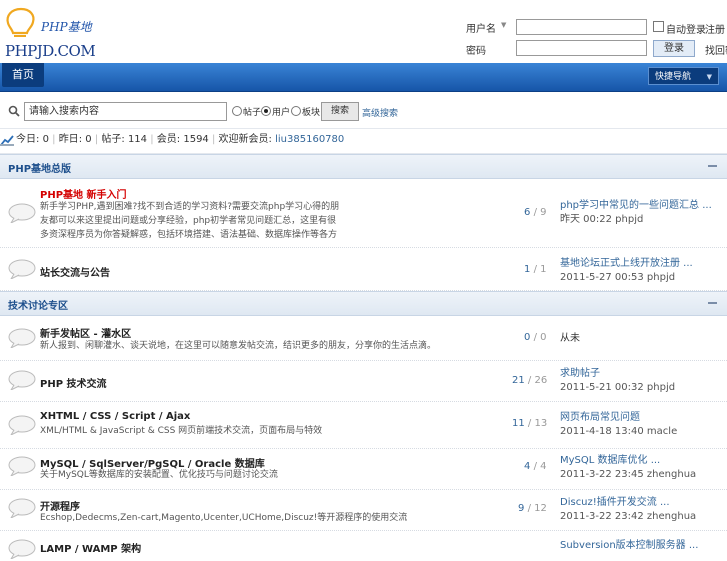 Image resolution: width=727 pixels, height=561 pixels. I want to click on main-nav: 首页 快捷导航 ▼, so click(363, 77).